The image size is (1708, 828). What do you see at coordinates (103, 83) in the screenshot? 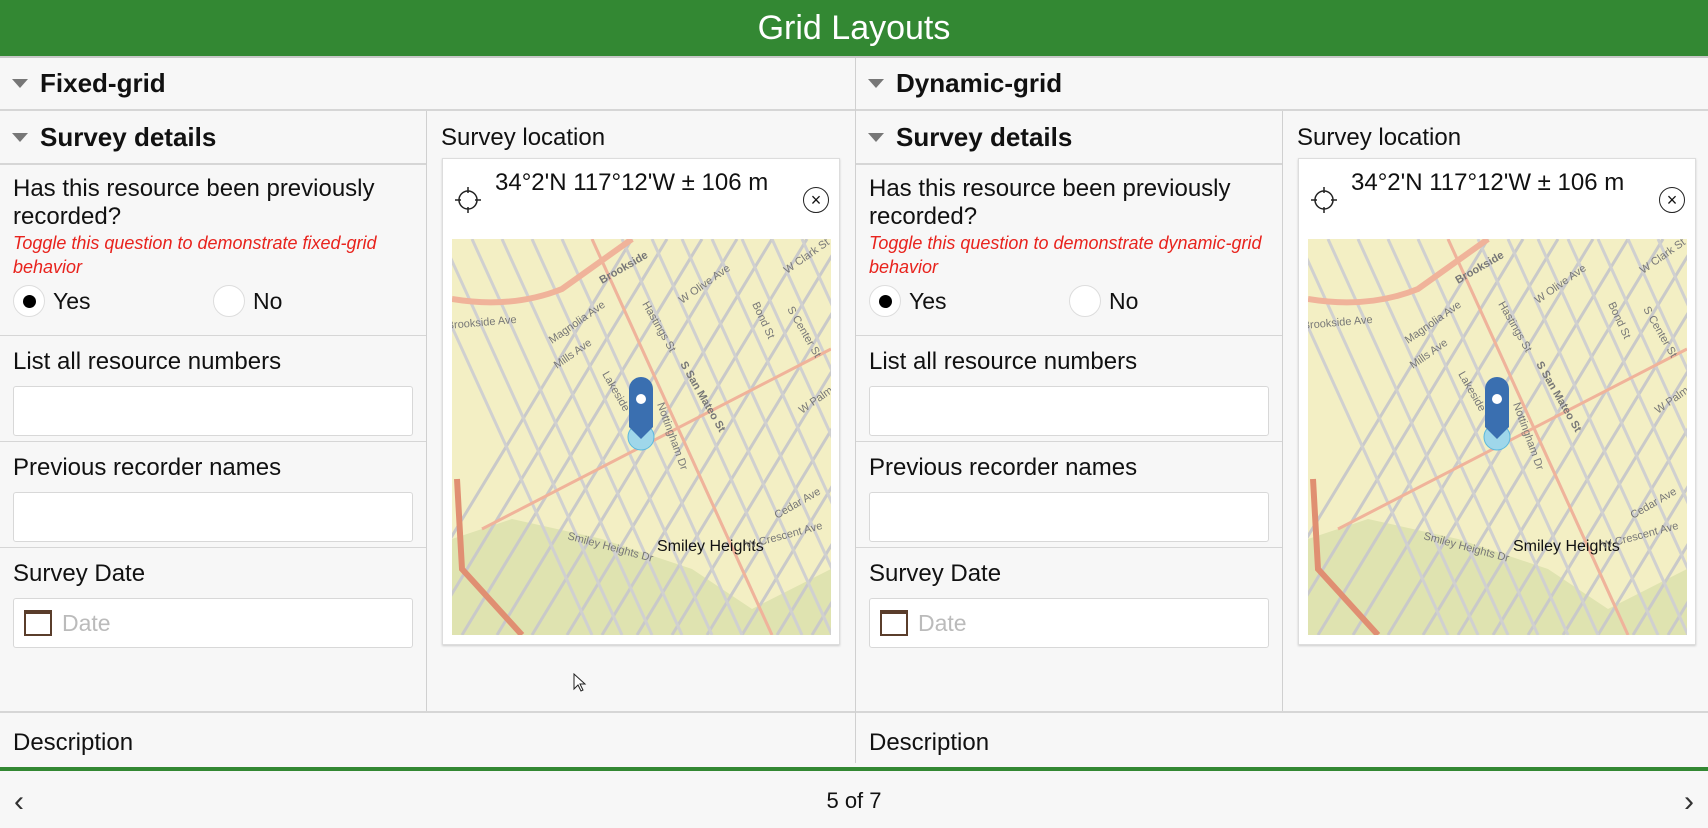
I see `group-title: Fixed-grid` at bounding box center [103, 83].